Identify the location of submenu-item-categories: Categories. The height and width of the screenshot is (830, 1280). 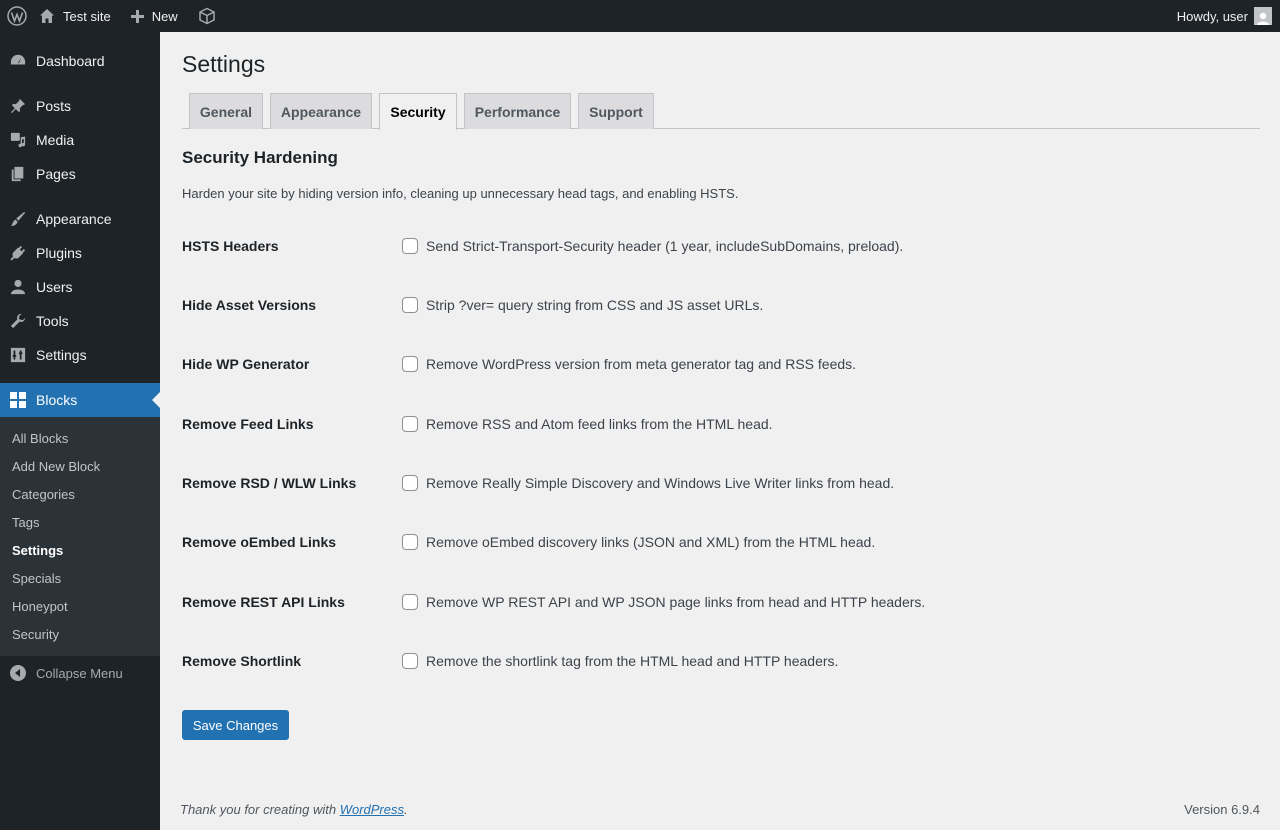
(80, 494).